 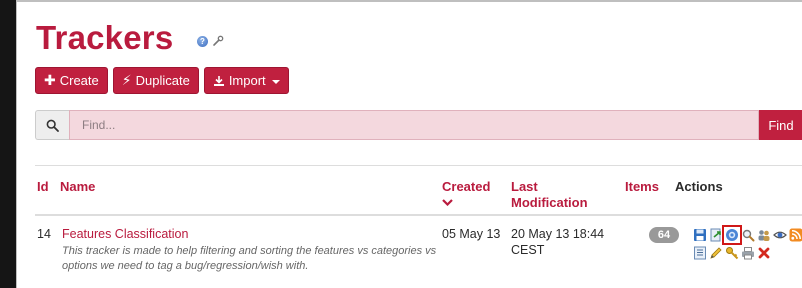 I want to click on import-icon, so click(x=218, y=80).